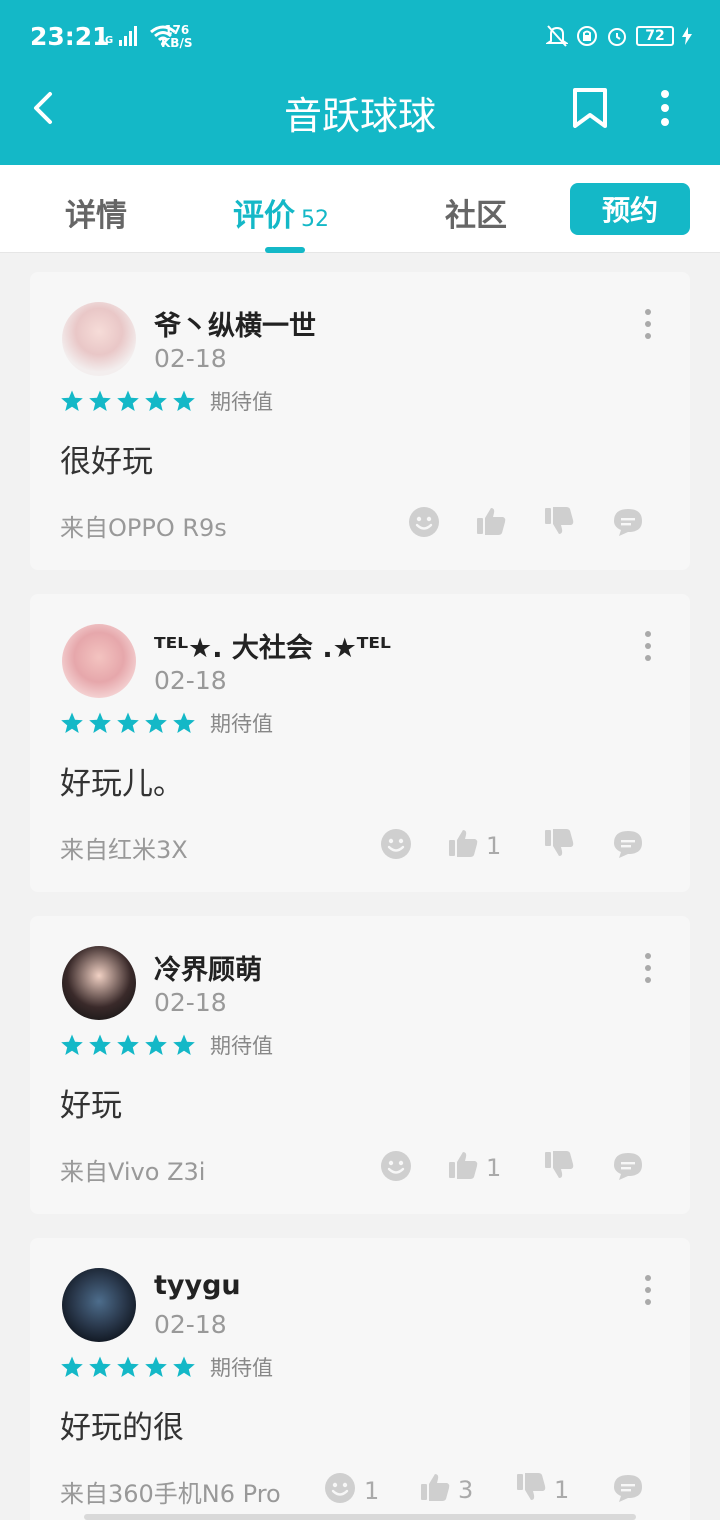 This screenshot has height=1520, width=720. Describe the element at coordinates (360, 209) in the screenshot. I see `tab-bar: 详情 评价 52 社区 预约` at that location.